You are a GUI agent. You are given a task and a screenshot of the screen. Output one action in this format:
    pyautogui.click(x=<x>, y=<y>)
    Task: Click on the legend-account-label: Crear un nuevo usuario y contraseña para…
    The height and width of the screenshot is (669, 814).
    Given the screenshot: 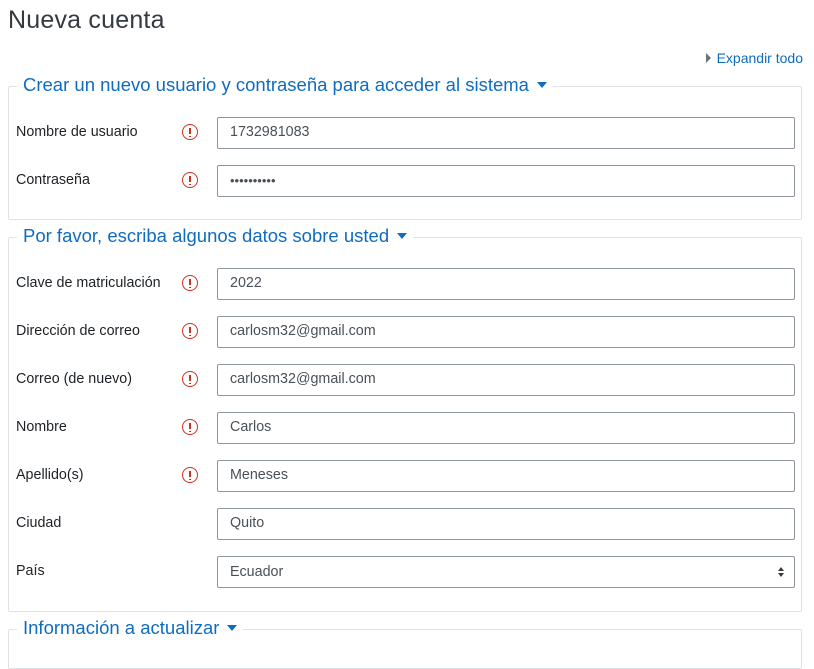 What is the action you would take?
    pyautogui.click(x=276, y=84)
    